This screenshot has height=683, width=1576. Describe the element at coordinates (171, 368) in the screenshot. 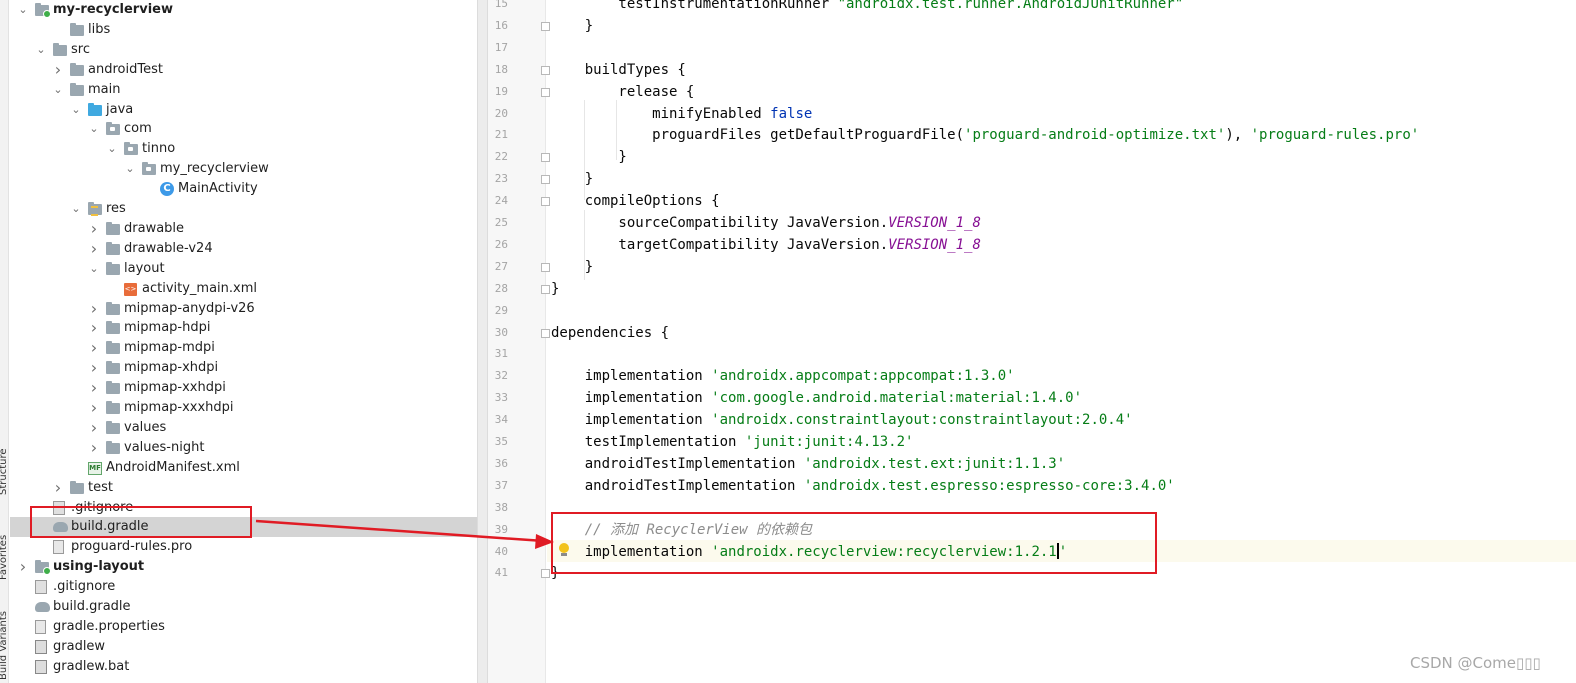

I see `tree-item-label: mipmap-xhdpi` at that location.